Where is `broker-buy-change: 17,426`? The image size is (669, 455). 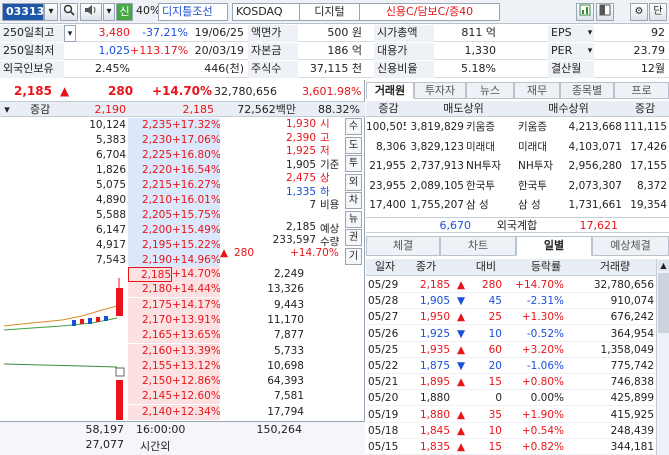 broker-buy-change: 17,426 is located at coordinates (648, 146).